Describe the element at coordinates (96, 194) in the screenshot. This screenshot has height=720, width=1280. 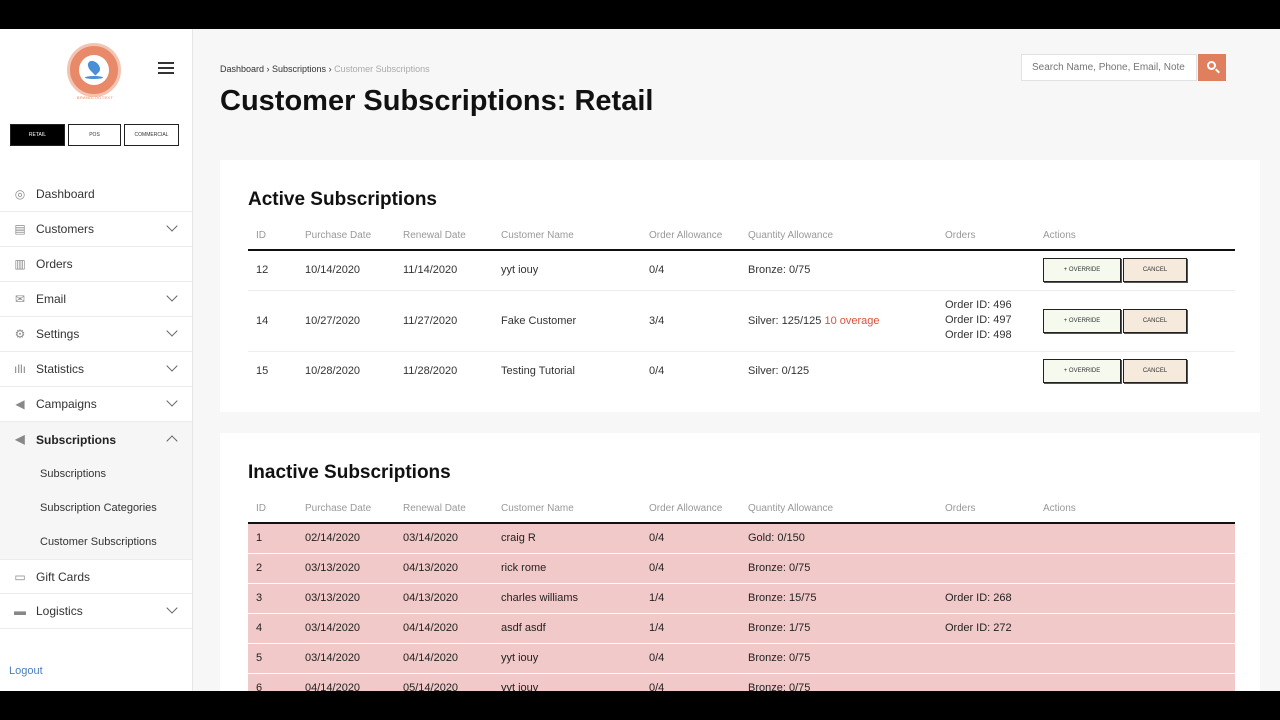
I see `sidebar-item-dashboard: ◎ Dashboard` at that location.